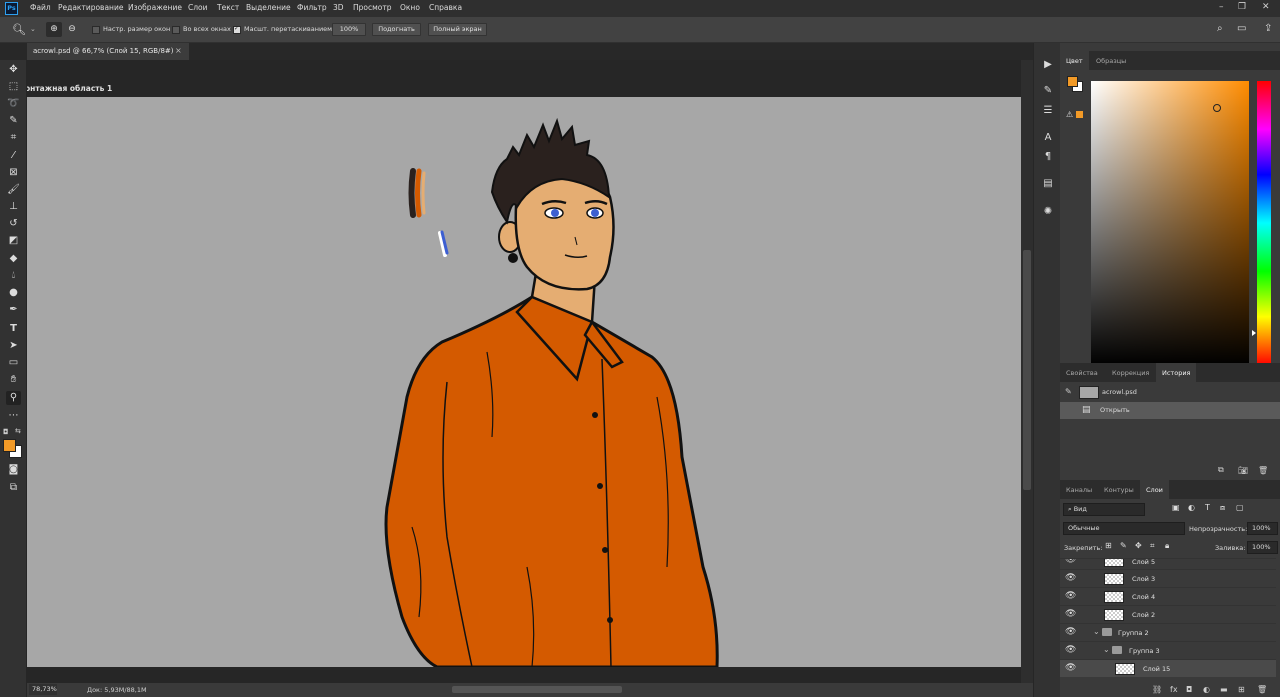 The width and height of the screenshot is (1280, 697). Describe the element at coordinates (96, 30) in the screenshot. I see `resize-windows-checkbox` at that location.